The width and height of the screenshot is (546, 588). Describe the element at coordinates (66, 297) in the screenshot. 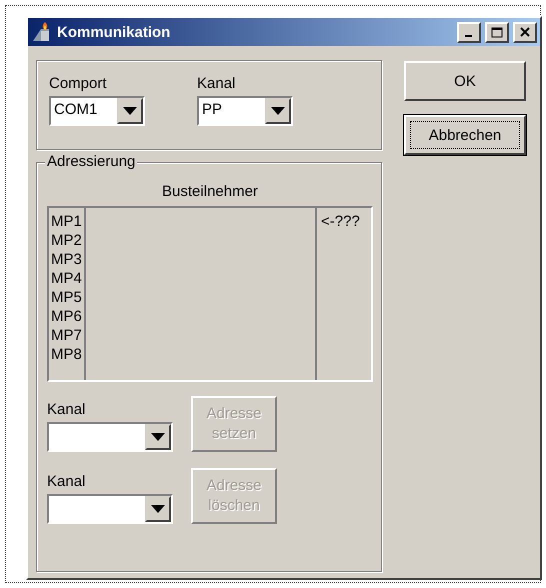

I see `list-item: MP5` at that location.